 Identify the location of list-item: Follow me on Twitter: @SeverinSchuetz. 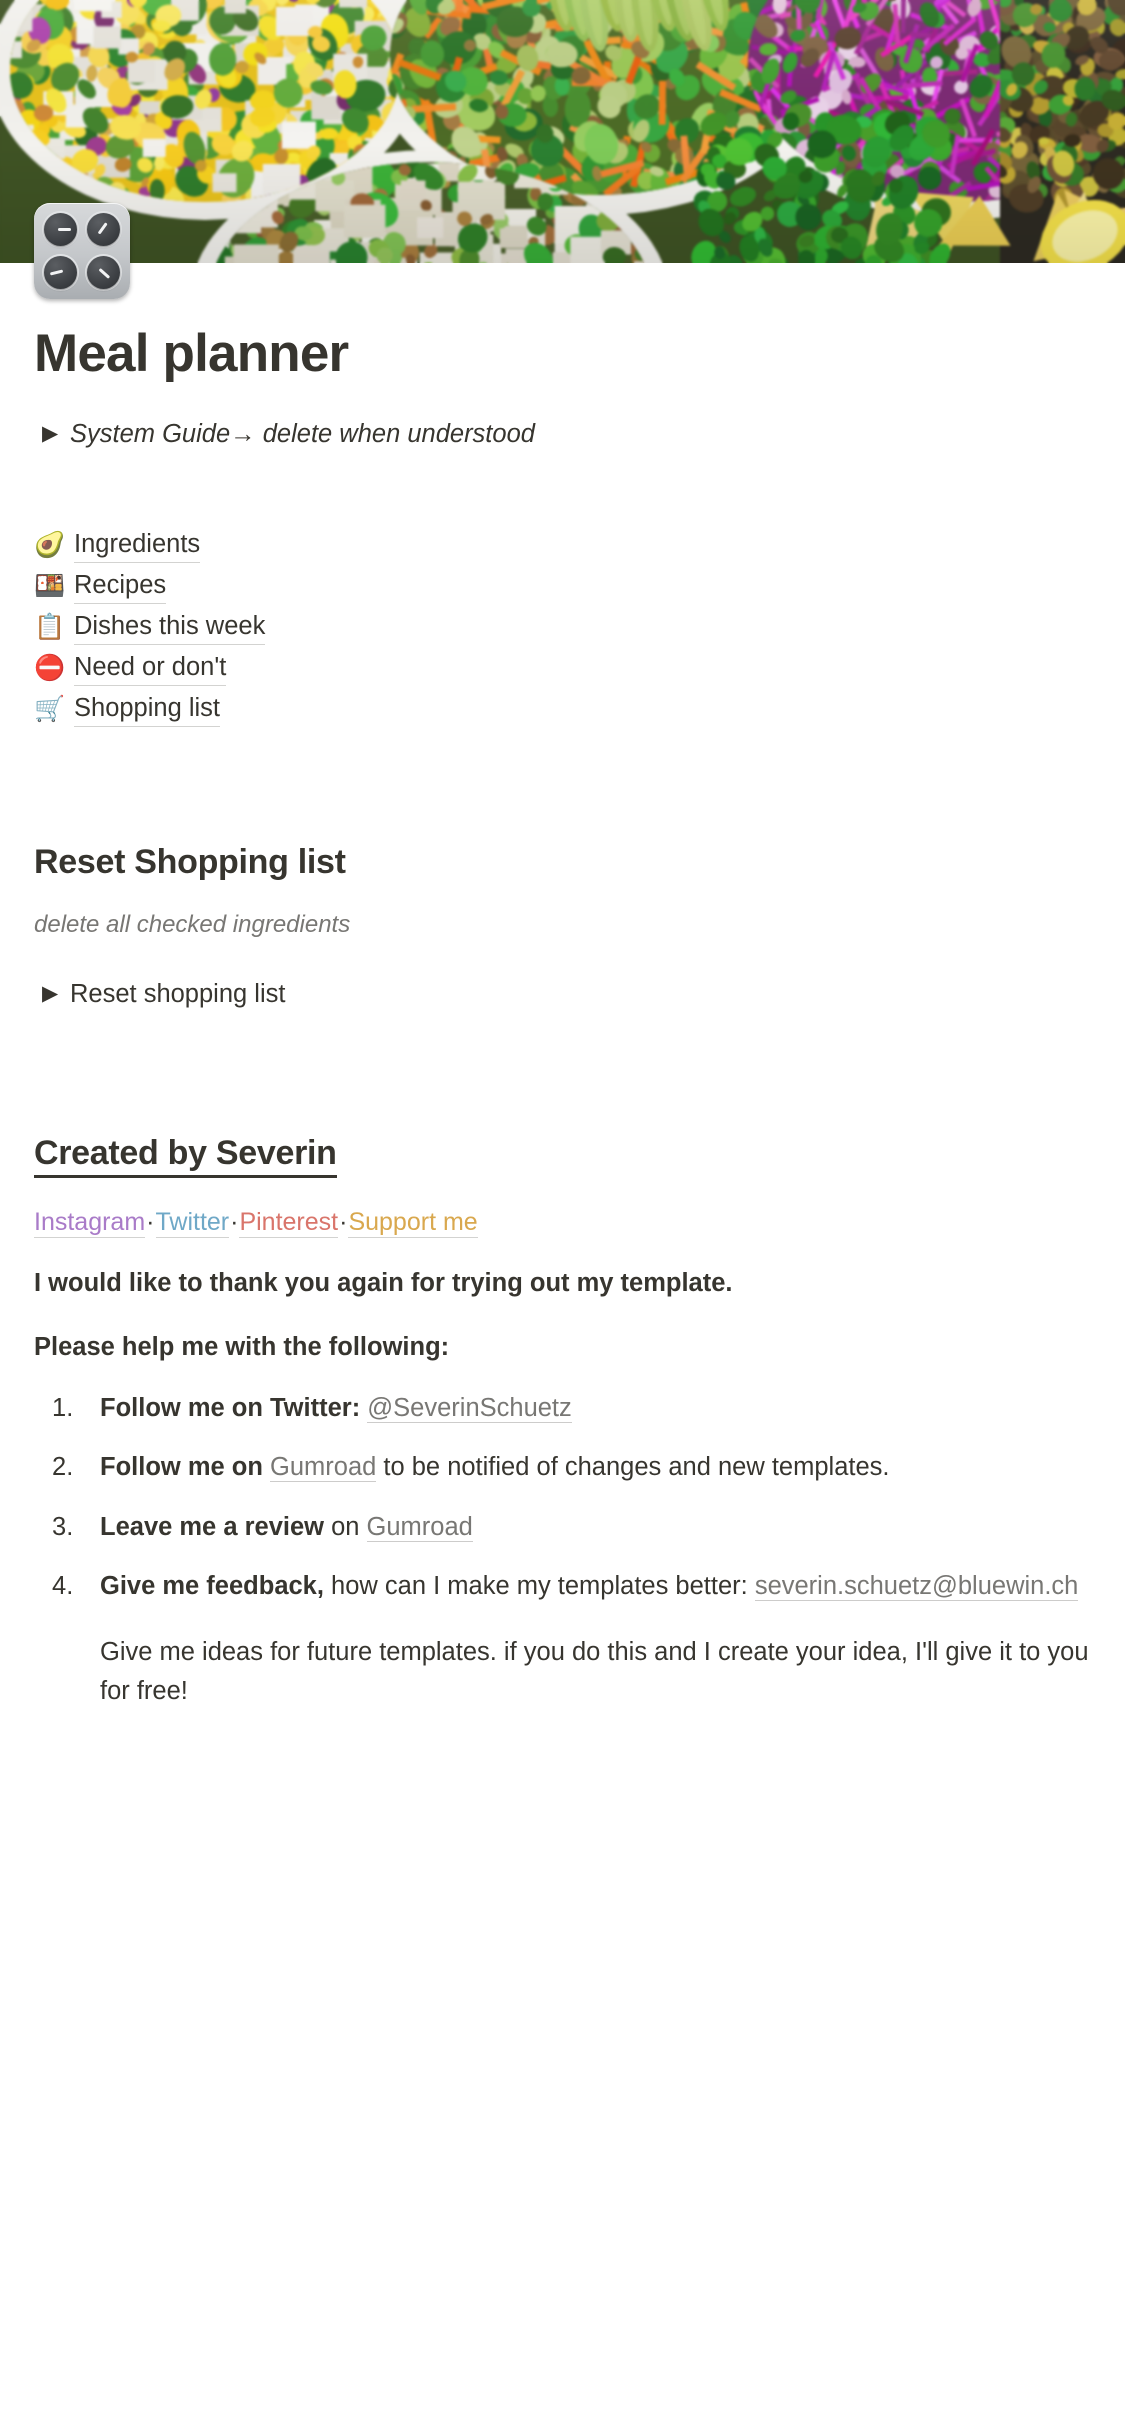
(562, 1409).